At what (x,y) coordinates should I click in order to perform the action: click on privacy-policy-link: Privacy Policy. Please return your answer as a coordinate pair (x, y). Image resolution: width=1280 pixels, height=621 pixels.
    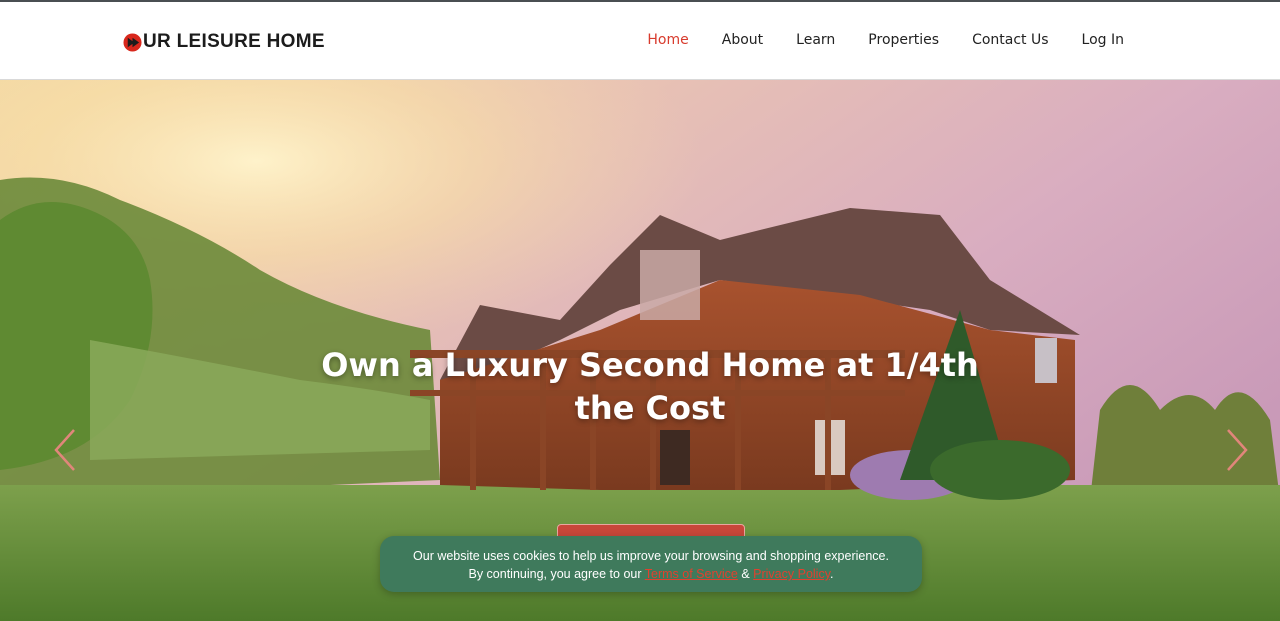
    Looking at the image, I should click on (791, 574).